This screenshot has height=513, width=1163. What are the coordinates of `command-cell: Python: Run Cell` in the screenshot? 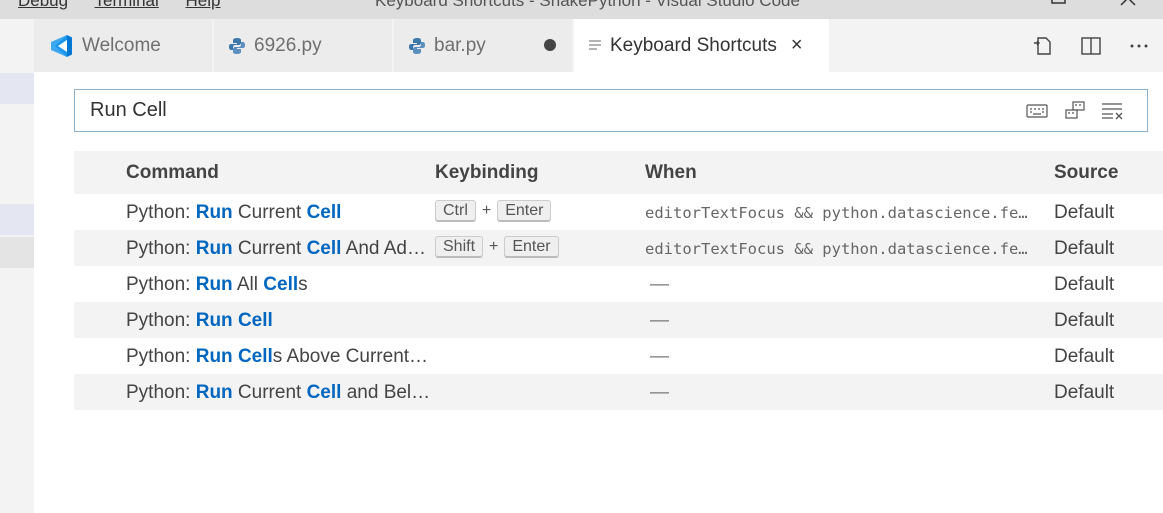 It's located at (199, 321).